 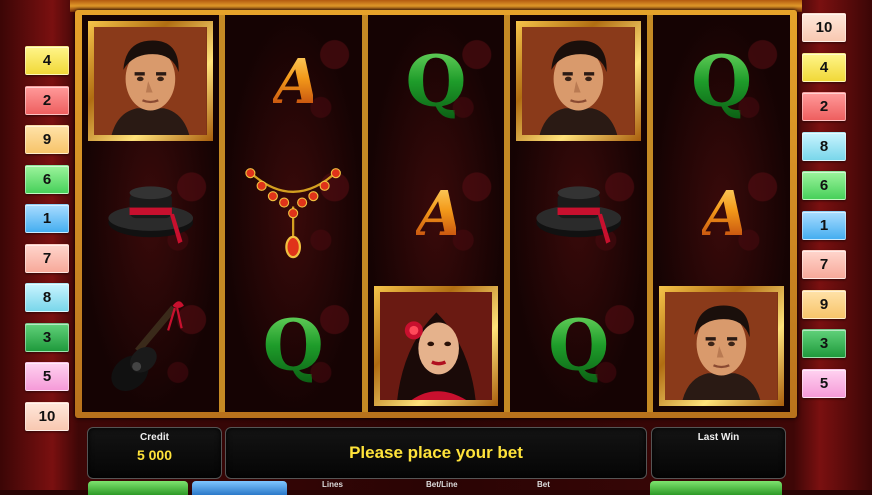 I want to click on woman-symbol, so click(x=436, y=345).